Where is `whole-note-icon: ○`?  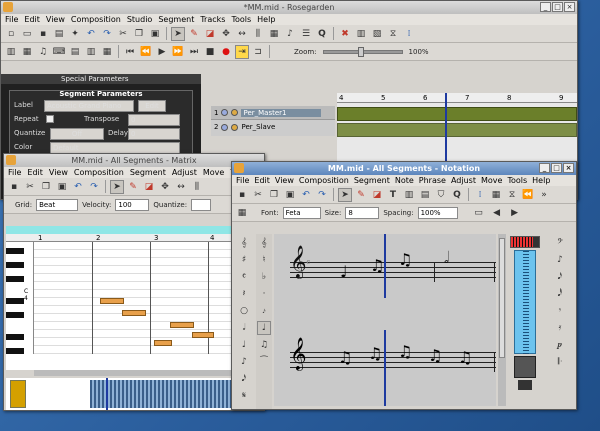
whole-note-icon: ○ is located at coordinates (244, 311).